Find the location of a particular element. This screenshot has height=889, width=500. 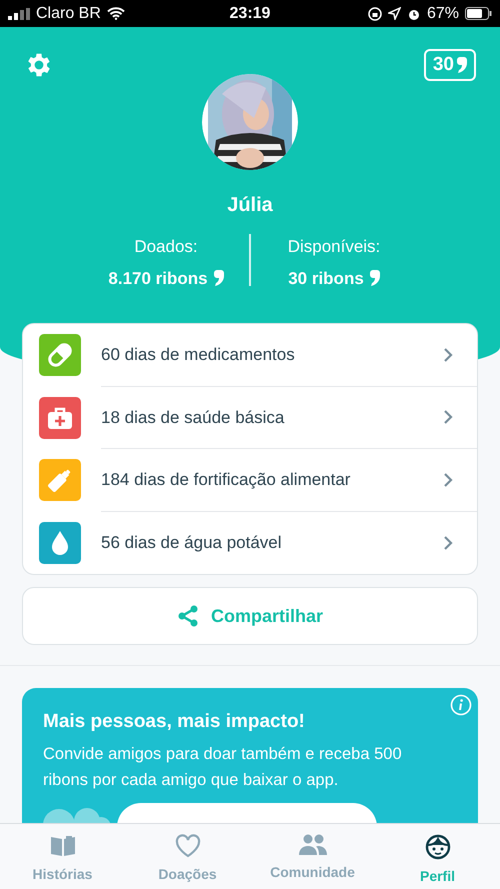

battery-icon is located at coordinates (478, 13).